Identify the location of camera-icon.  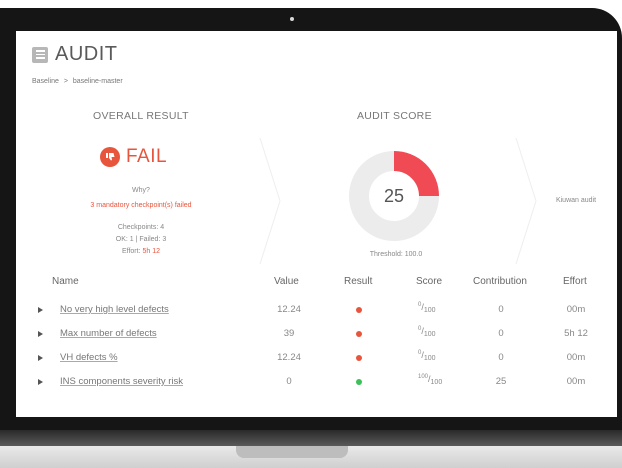
(292, 19).